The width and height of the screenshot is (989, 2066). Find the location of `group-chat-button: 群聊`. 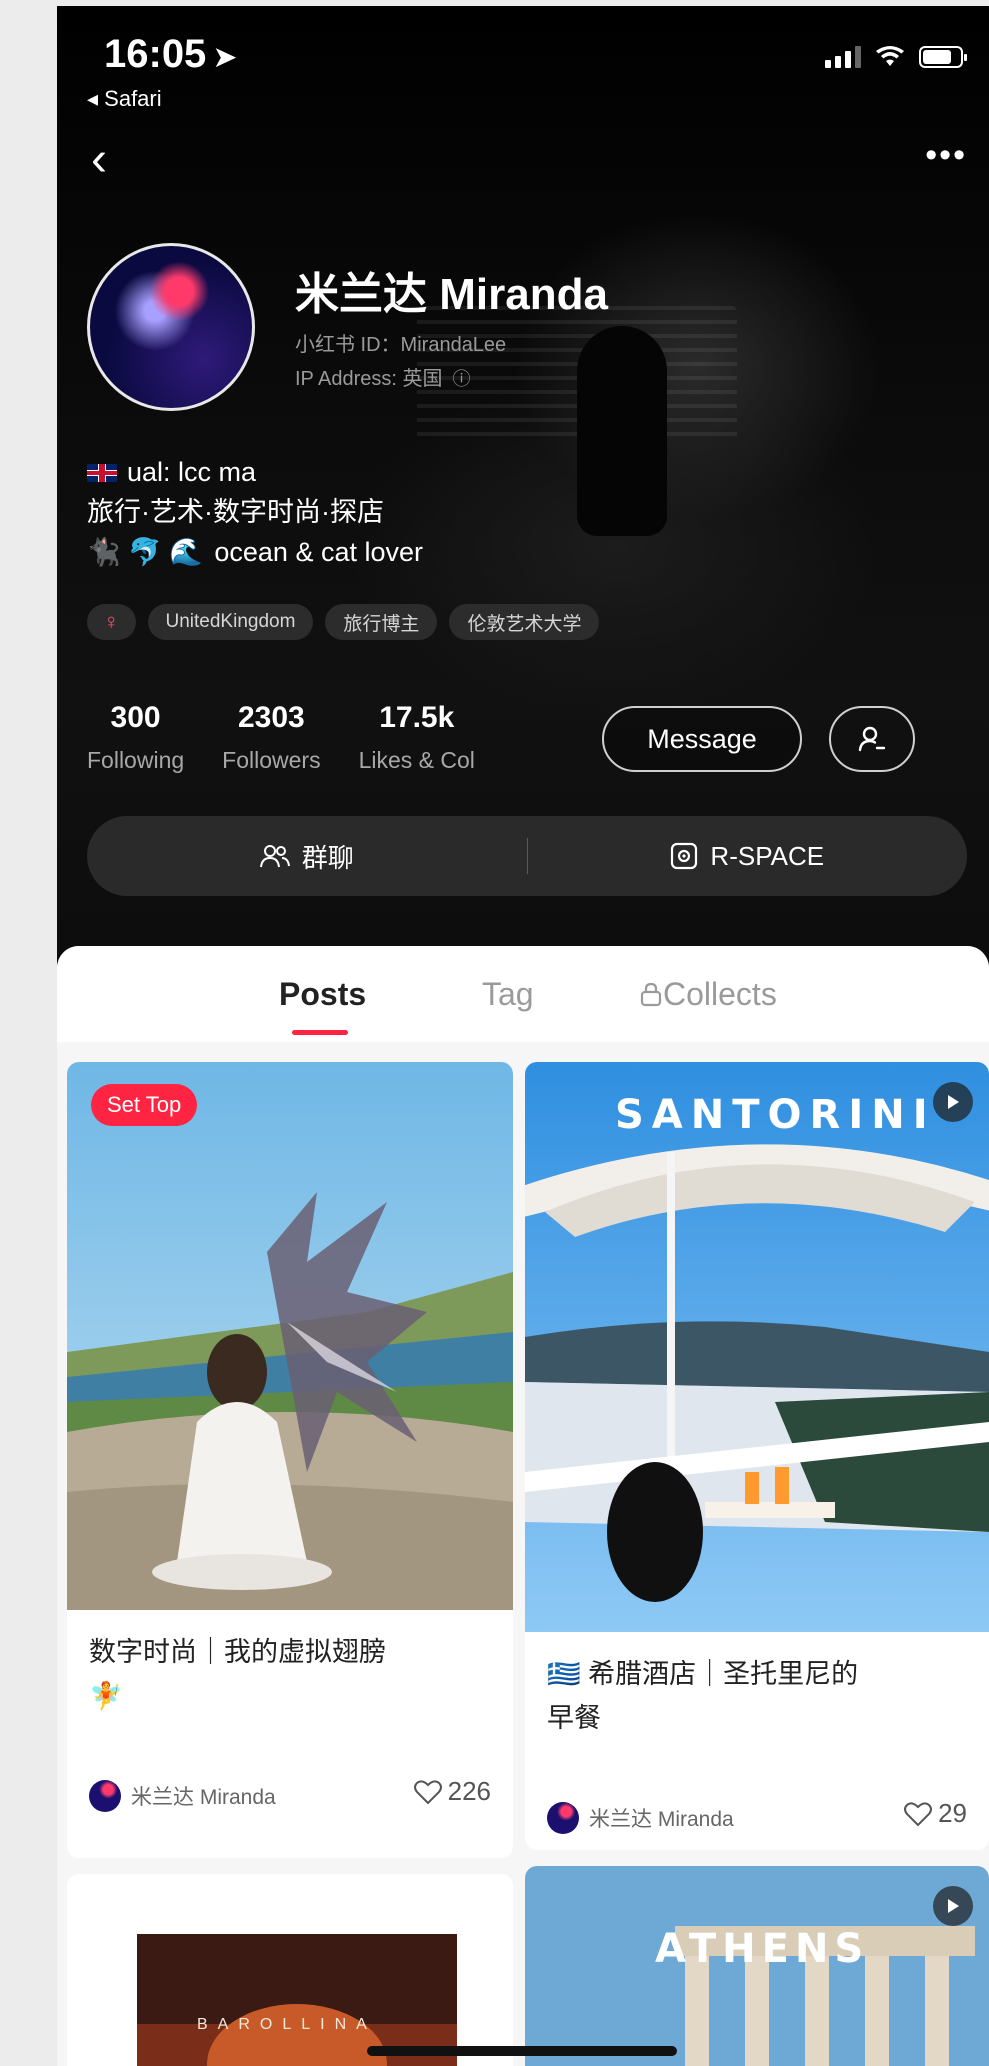

group-chat-button: 群聊 is located at coordinates (307, 856).